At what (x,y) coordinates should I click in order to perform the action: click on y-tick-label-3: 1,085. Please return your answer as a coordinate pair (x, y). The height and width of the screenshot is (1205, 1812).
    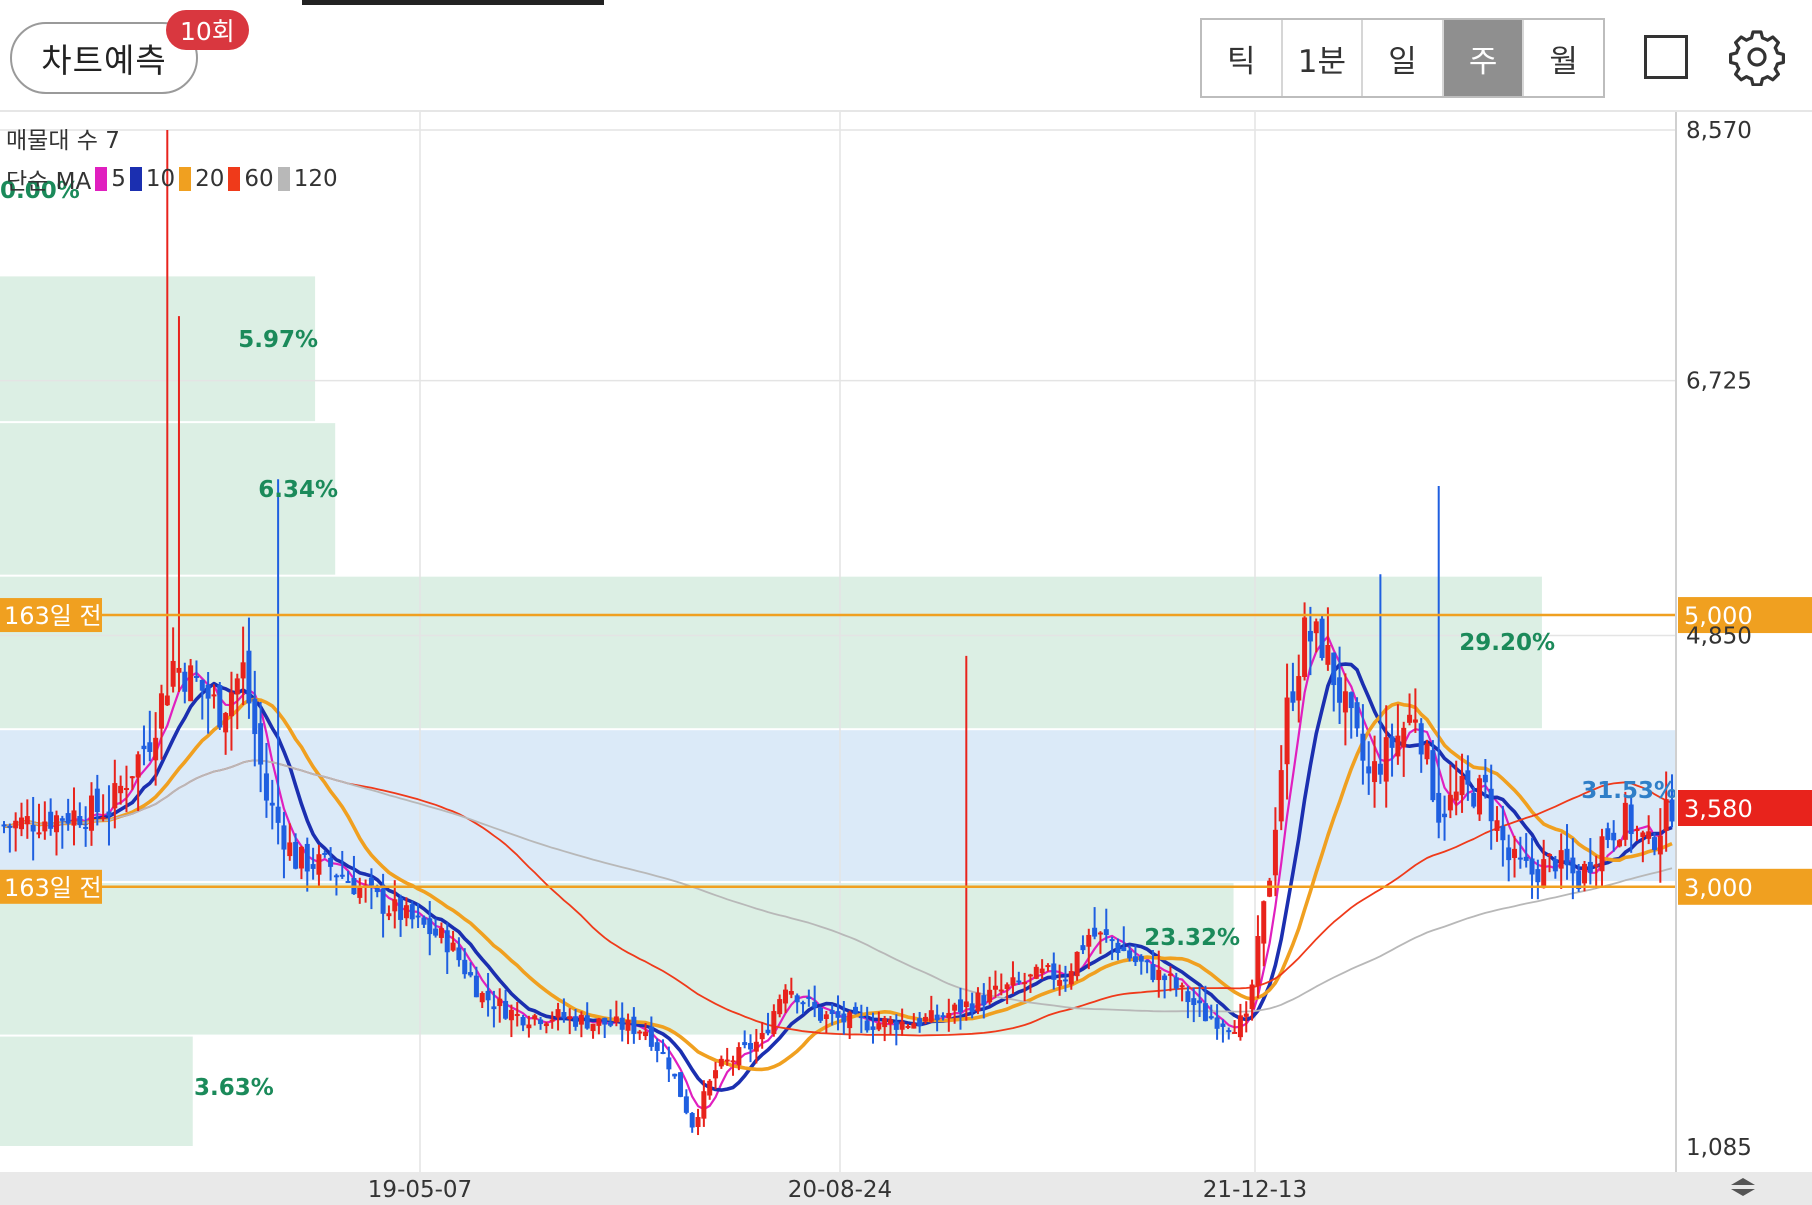
    Looking at the image, I should click on (1719, 1148).